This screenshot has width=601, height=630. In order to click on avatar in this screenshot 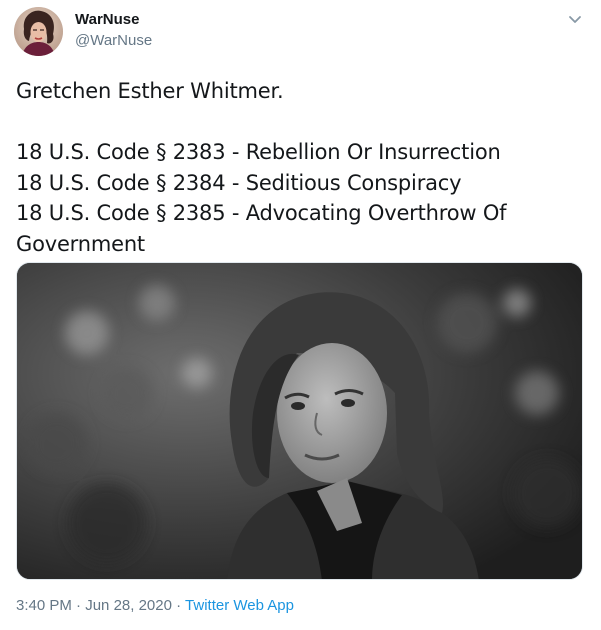, I will do `click(38, 31)`.